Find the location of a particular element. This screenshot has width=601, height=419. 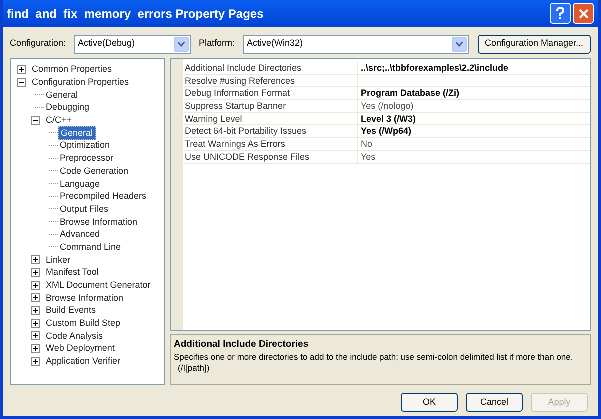

property-name: Treat Warnings As Errors is located at coordinates (270, 144).